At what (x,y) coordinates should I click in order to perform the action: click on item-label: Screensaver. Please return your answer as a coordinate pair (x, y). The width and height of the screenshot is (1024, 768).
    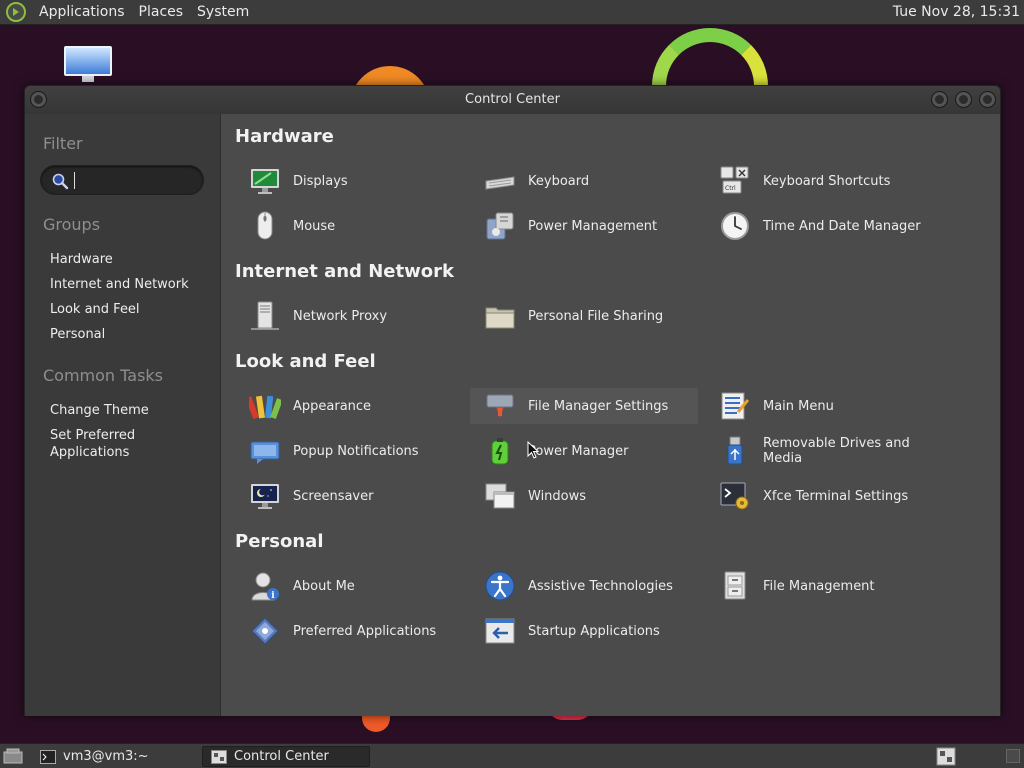
    Looking at the image, I should click on (333, 496).